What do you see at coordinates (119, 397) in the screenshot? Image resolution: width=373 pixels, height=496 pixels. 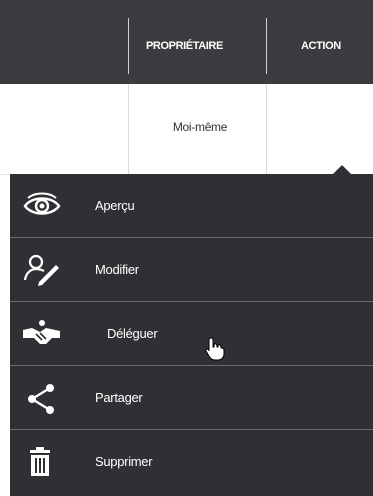 I see `menu-item-label: Partager` at bounding box center [119, 397].